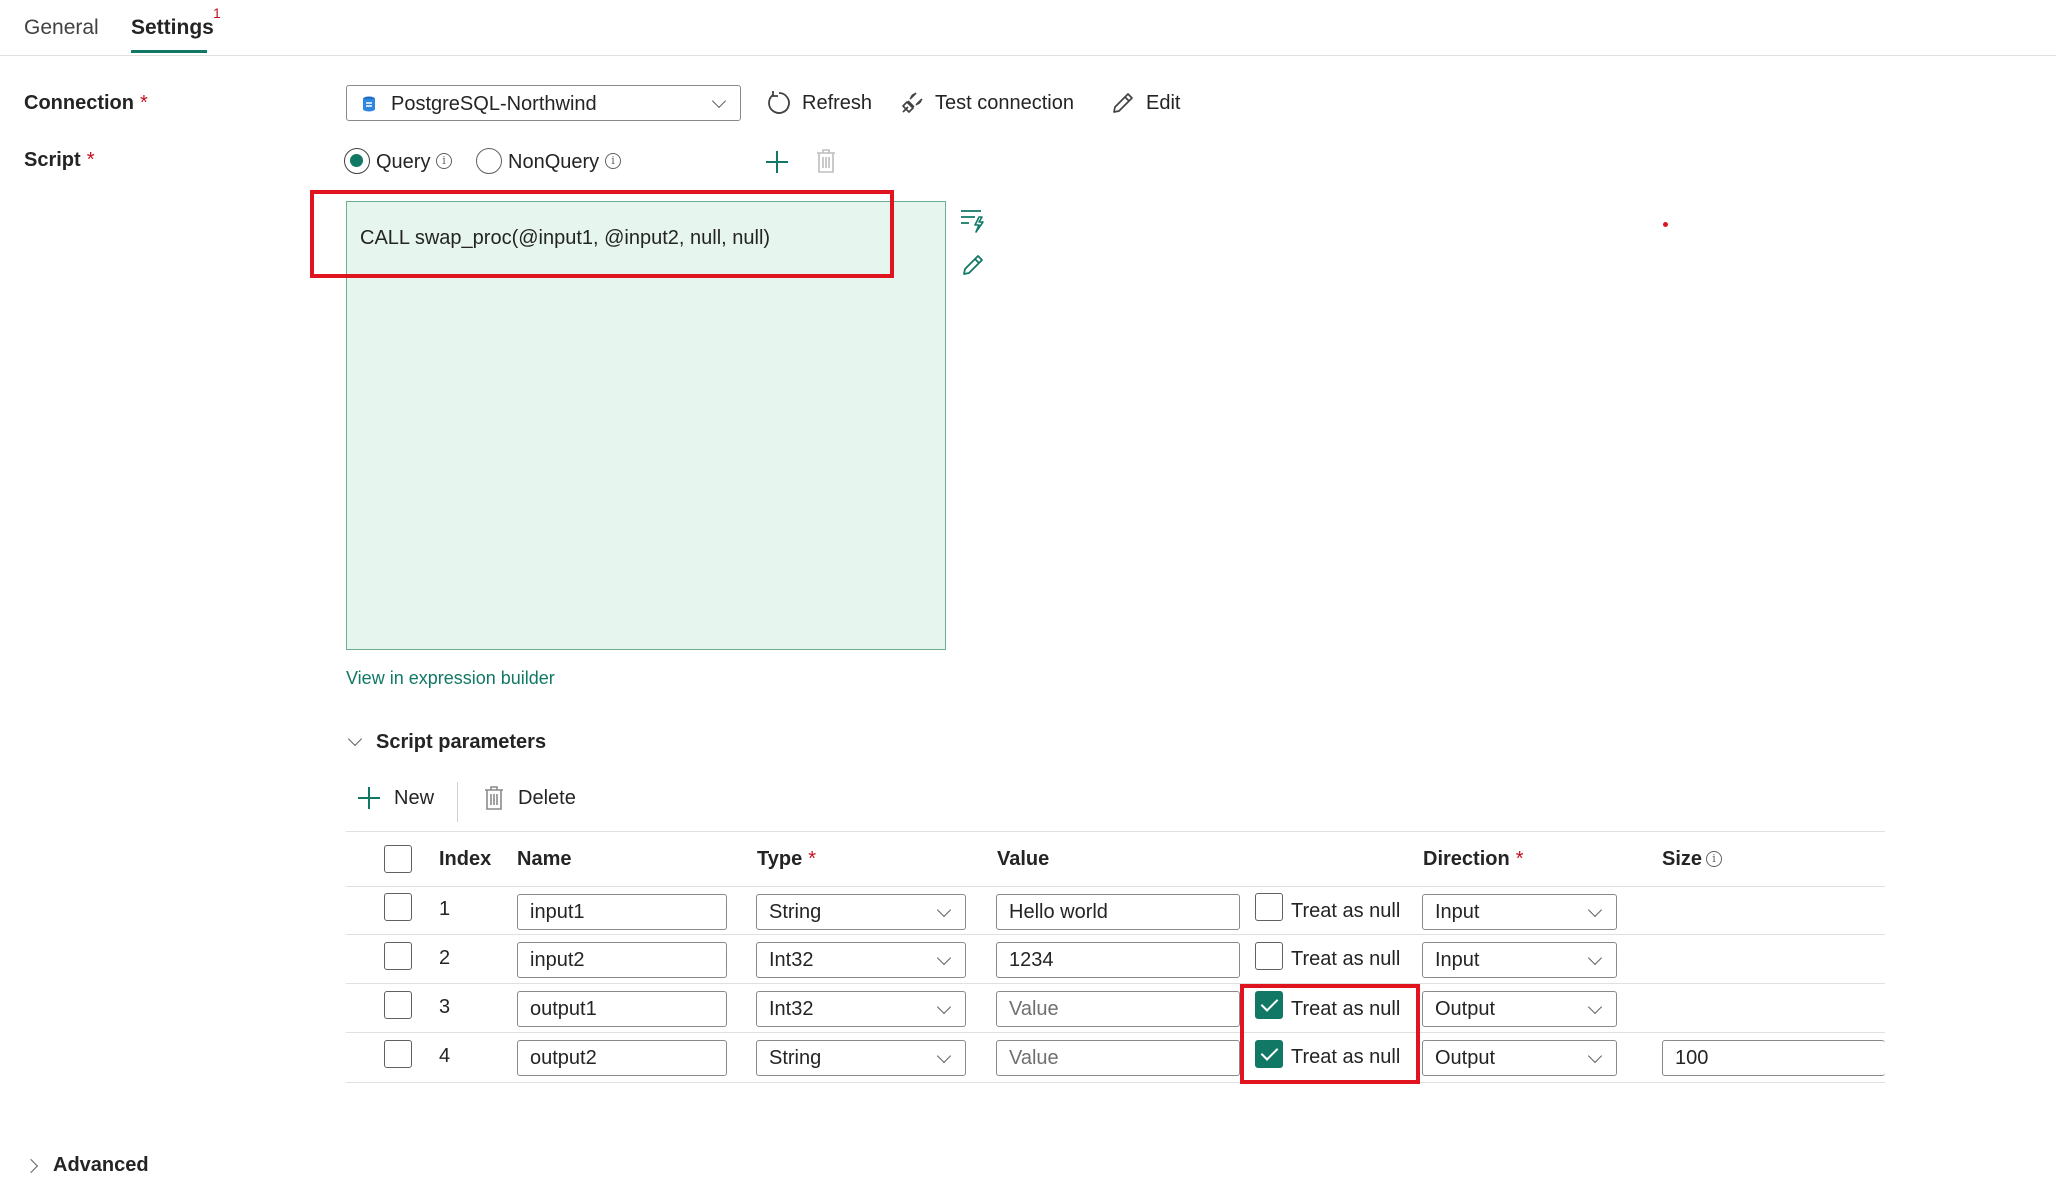 This screenshot has height=1183, width=2056. I want to click on nonquery-info-icon: i, so click(613, 161).